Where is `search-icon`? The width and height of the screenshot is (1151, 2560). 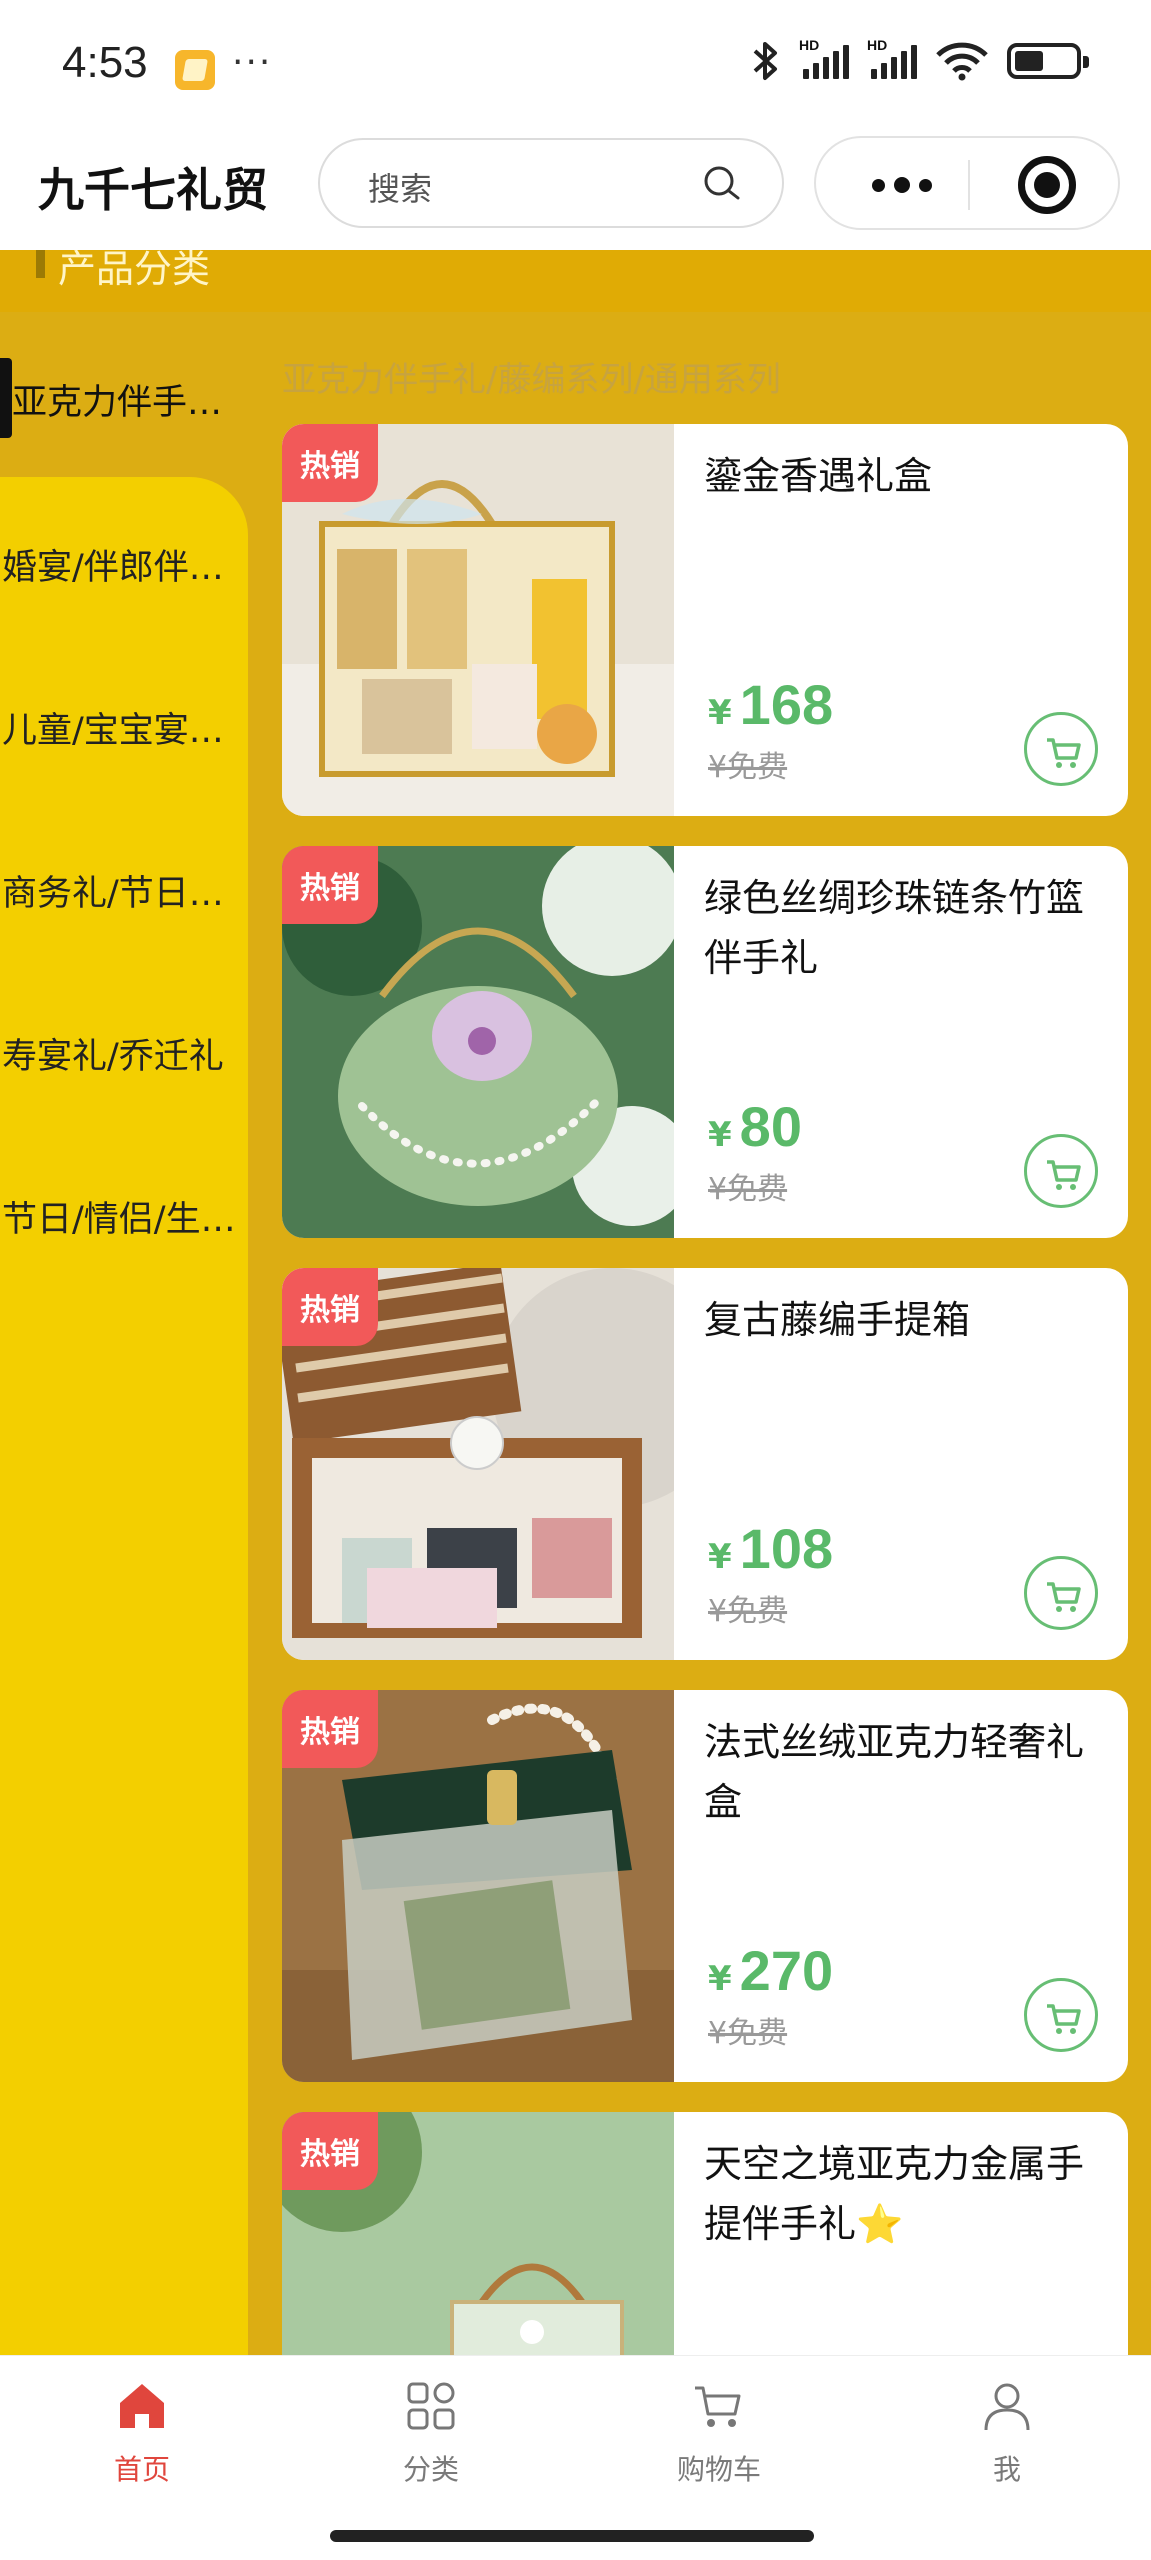 search-icon is located at coordinates (722, 183).